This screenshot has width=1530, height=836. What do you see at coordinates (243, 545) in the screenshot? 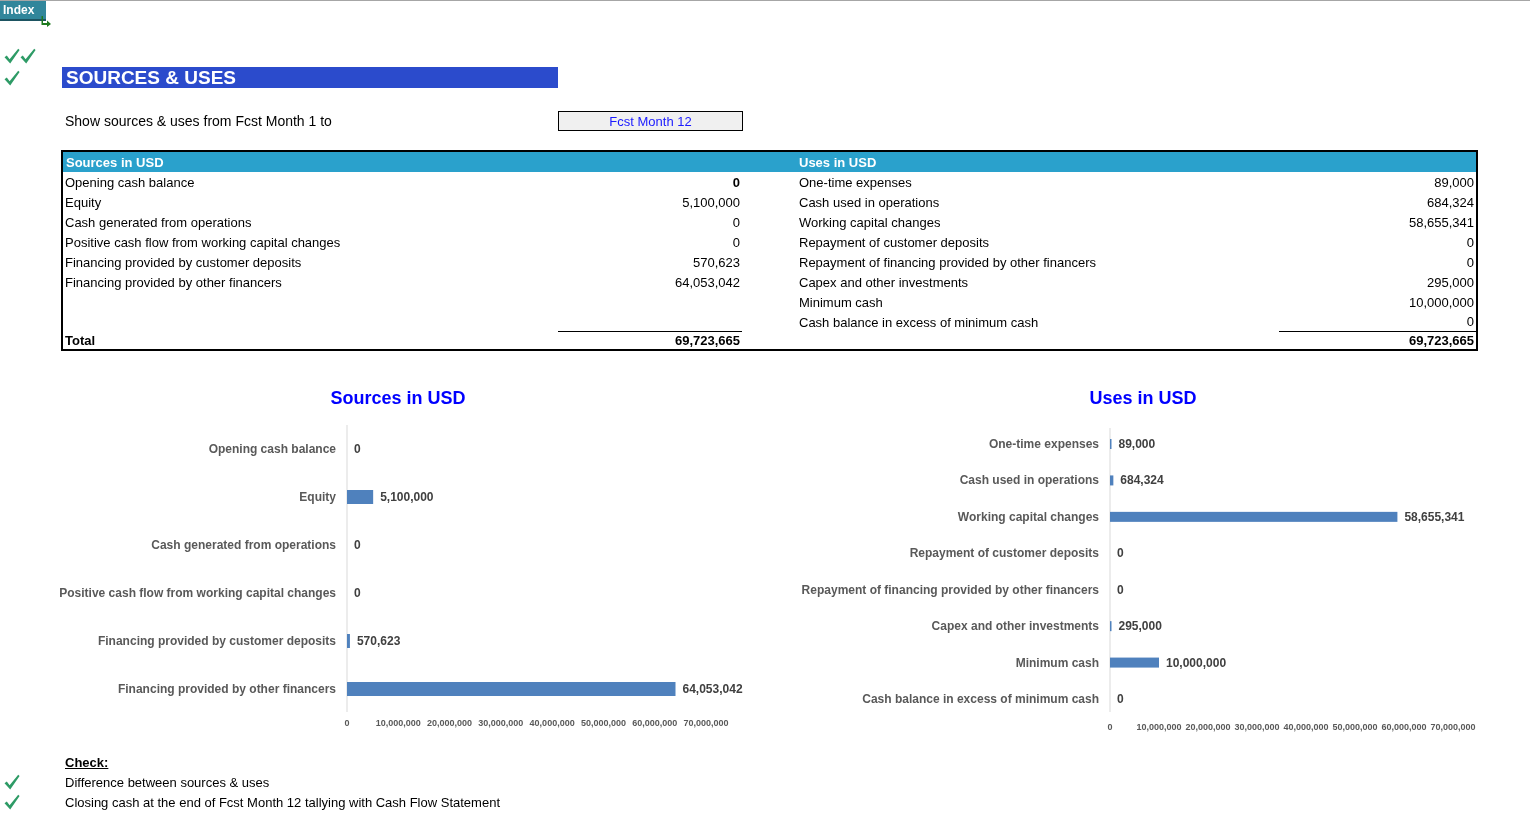
I see `category-label: Cash generated from operations` at bounding box center [243, 545].